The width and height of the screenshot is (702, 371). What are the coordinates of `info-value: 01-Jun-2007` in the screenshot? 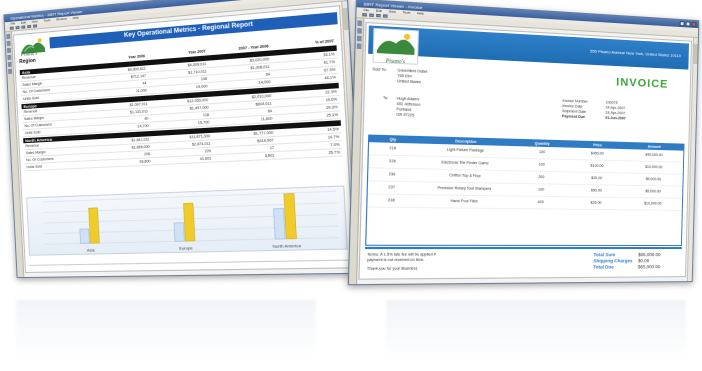 It's located at (615, 118).